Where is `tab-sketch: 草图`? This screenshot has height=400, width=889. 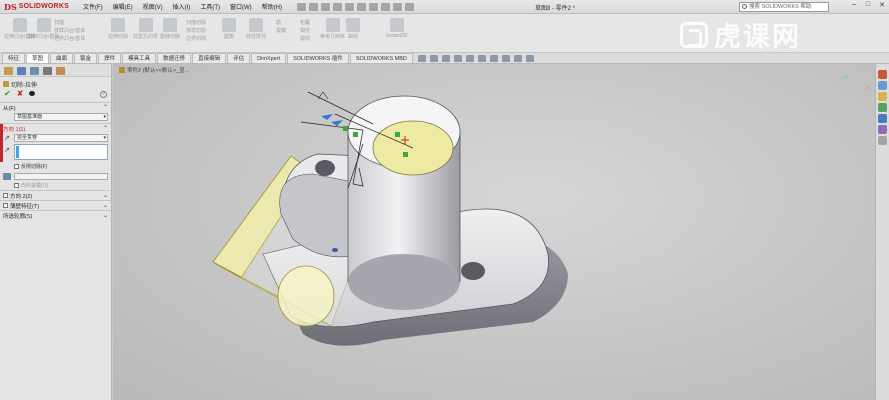
tab-sketch: 草图 is located at coordinates (38, 58).